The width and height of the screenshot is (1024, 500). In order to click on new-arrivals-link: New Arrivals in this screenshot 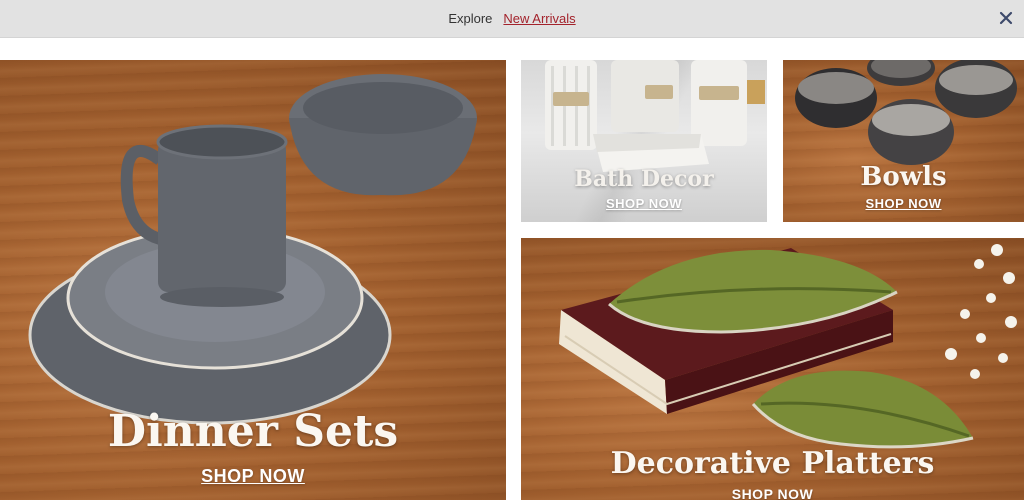, I will do `click(539, 18)`.